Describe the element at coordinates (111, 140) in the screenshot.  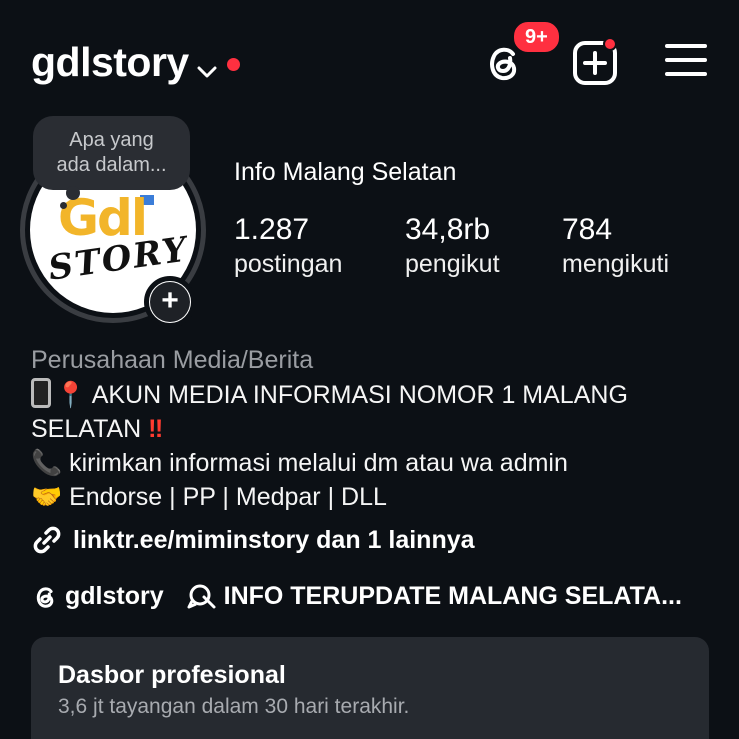
I see `note-text-line1: Apa yang` at that location.